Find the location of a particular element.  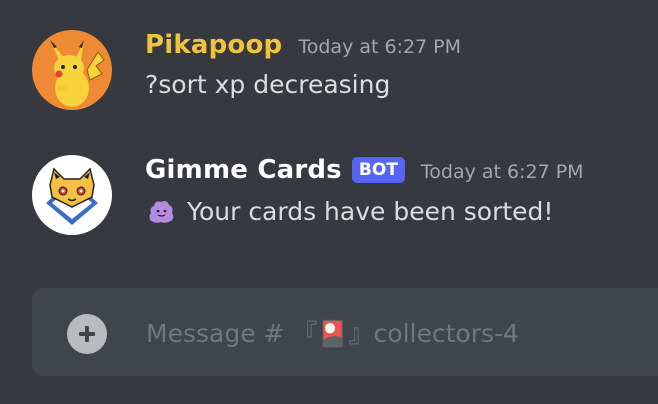

message-text: ?sort xp decreasing is located at coordinates (268, 84).